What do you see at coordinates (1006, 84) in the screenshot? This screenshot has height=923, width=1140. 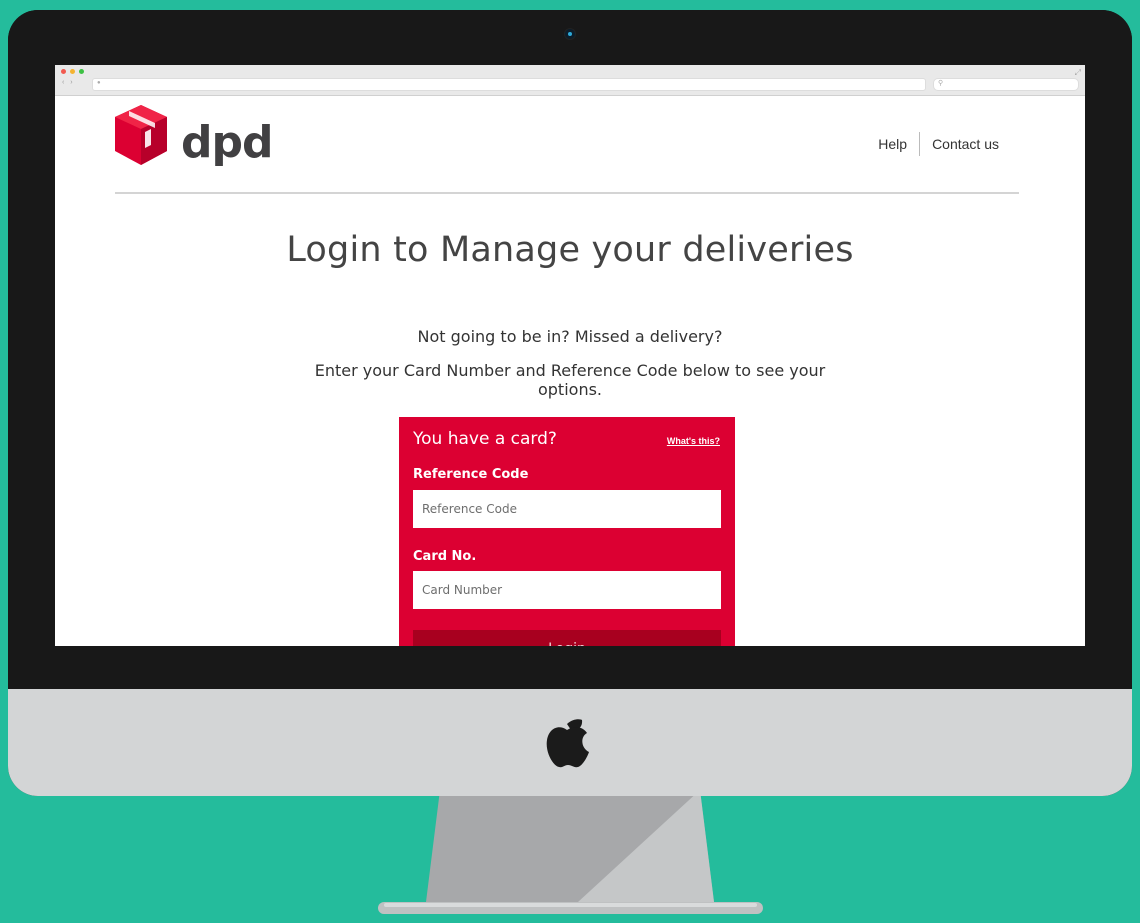 I see `browser-search-bar: ⚲` at bounding box center [1006, 84].